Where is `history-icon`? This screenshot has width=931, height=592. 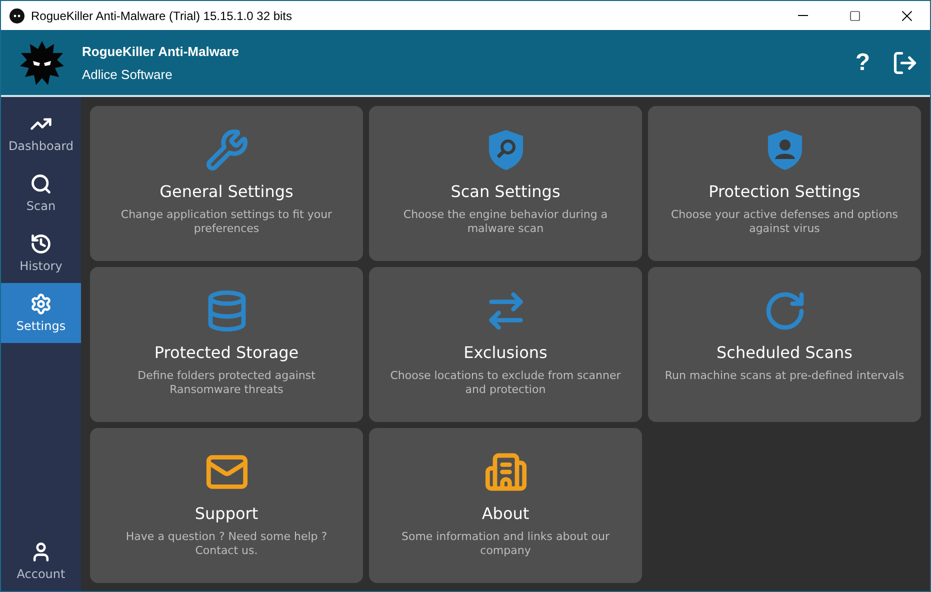
history-icon is located at coordinates (41, 244).